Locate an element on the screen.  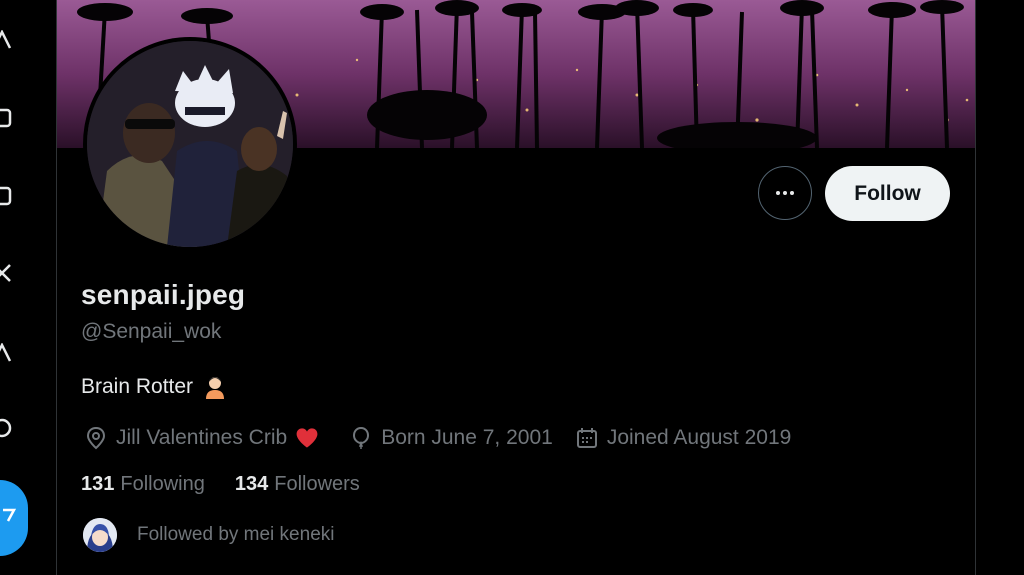
follower-avatar is located at coordinates (100, 535).